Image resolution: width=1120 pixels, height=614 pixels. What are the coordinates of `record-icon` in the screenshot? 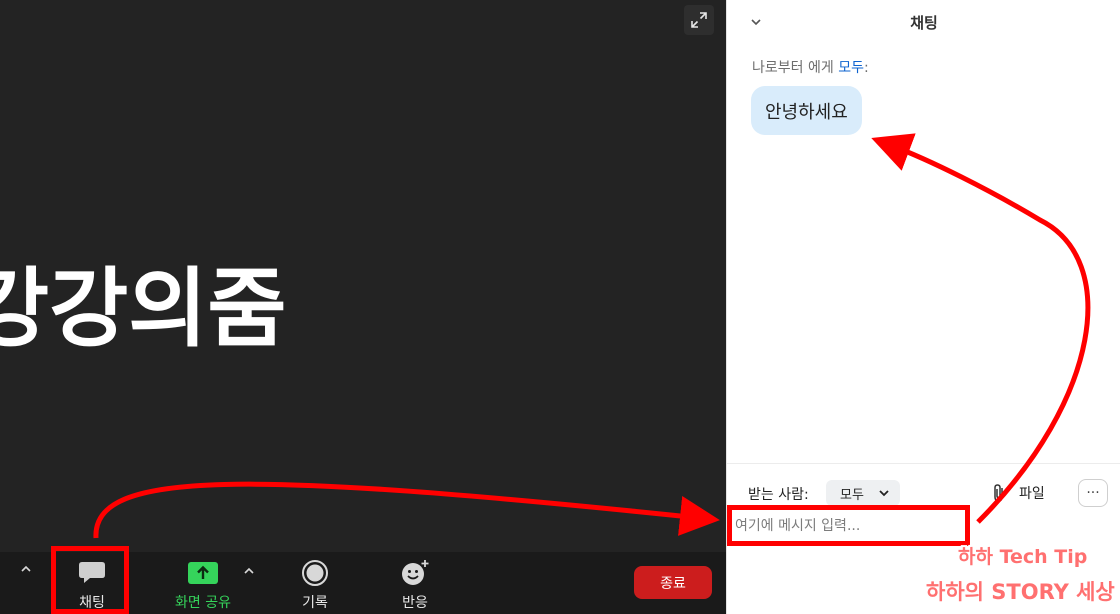 It's located at (315, 573).